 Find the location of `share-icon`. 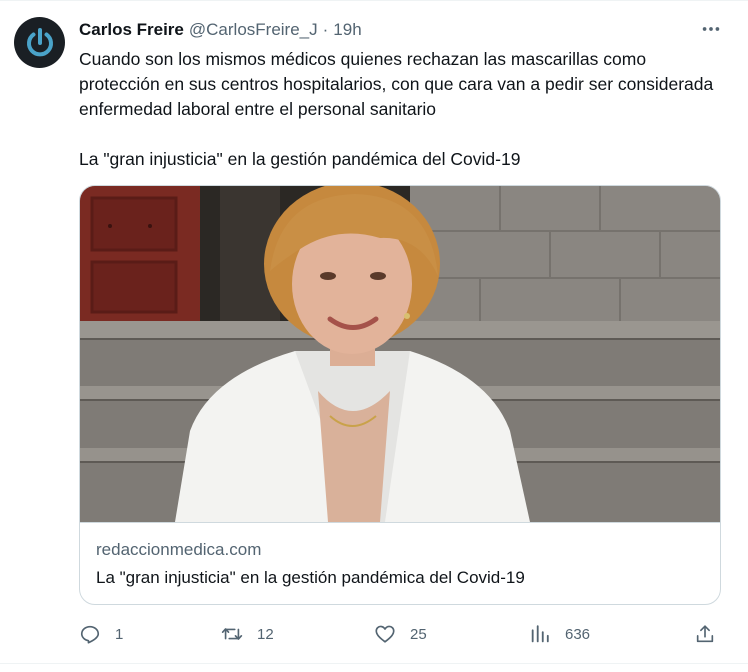

share-icon is located at coordinates (705, 634).